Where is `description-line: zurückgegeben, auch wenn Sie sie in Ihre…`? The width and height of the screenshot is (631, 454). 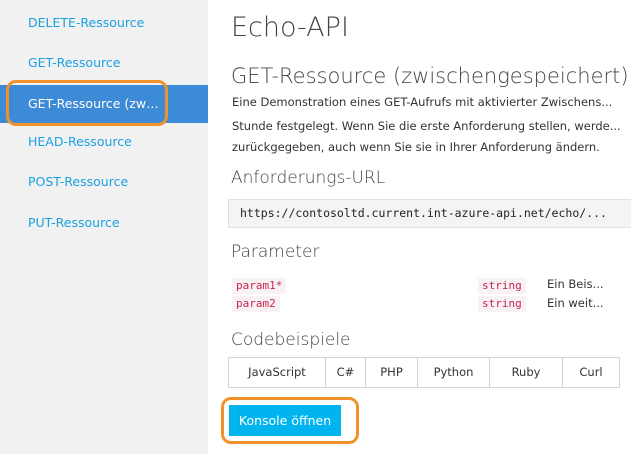
description-line: zurückgegeben, auch wenn Sie sie in Ihre… is located at coordinates (416, 147).